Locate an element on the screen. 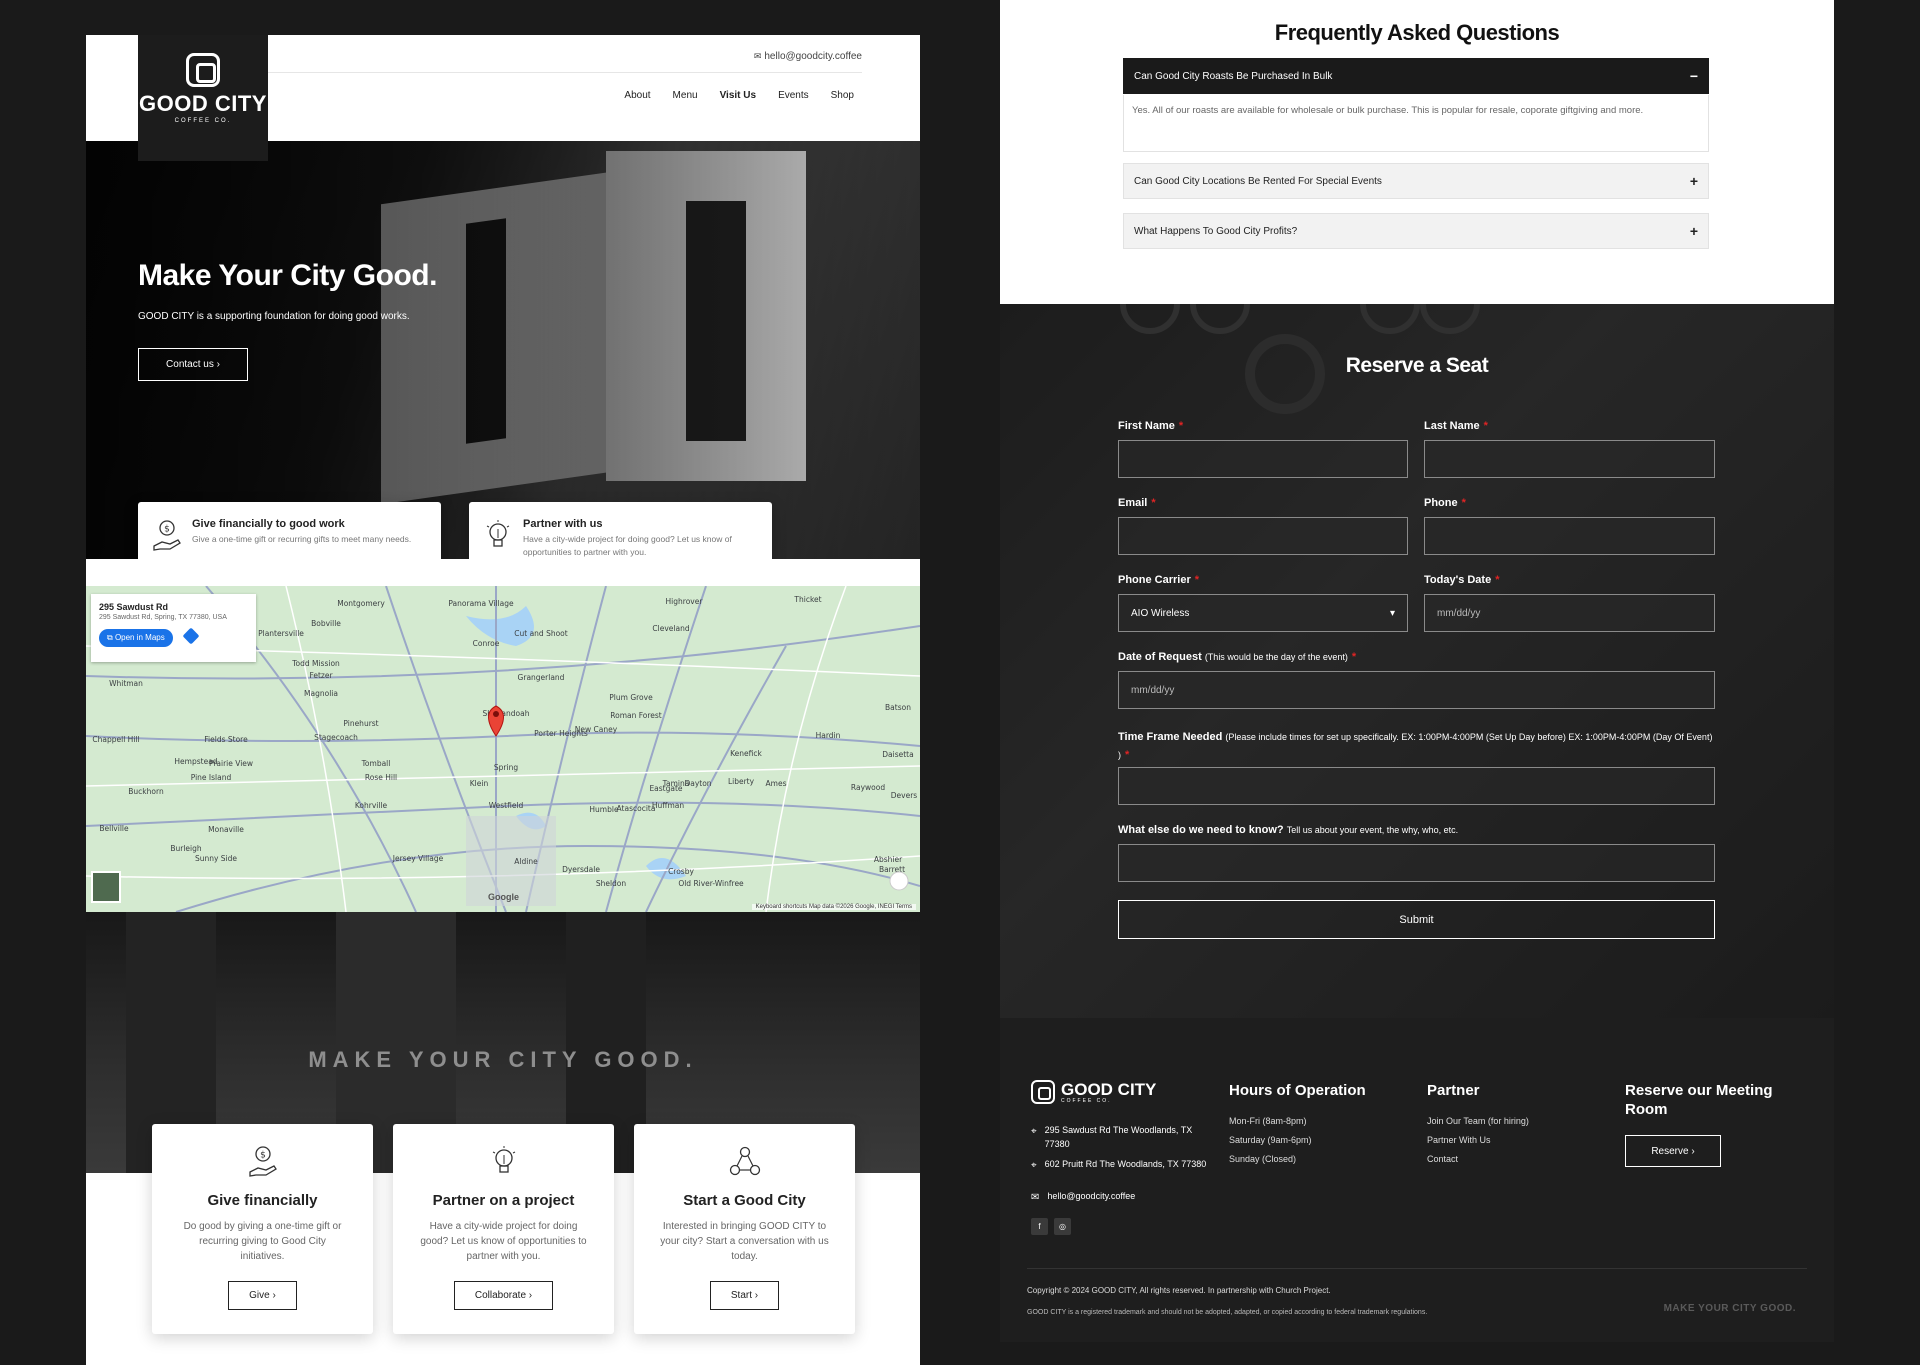 The height and width of the screenshot is (1365, 1920). main-nav: About Menu Visit Us Events Shop is located at coordinates (739, 95).